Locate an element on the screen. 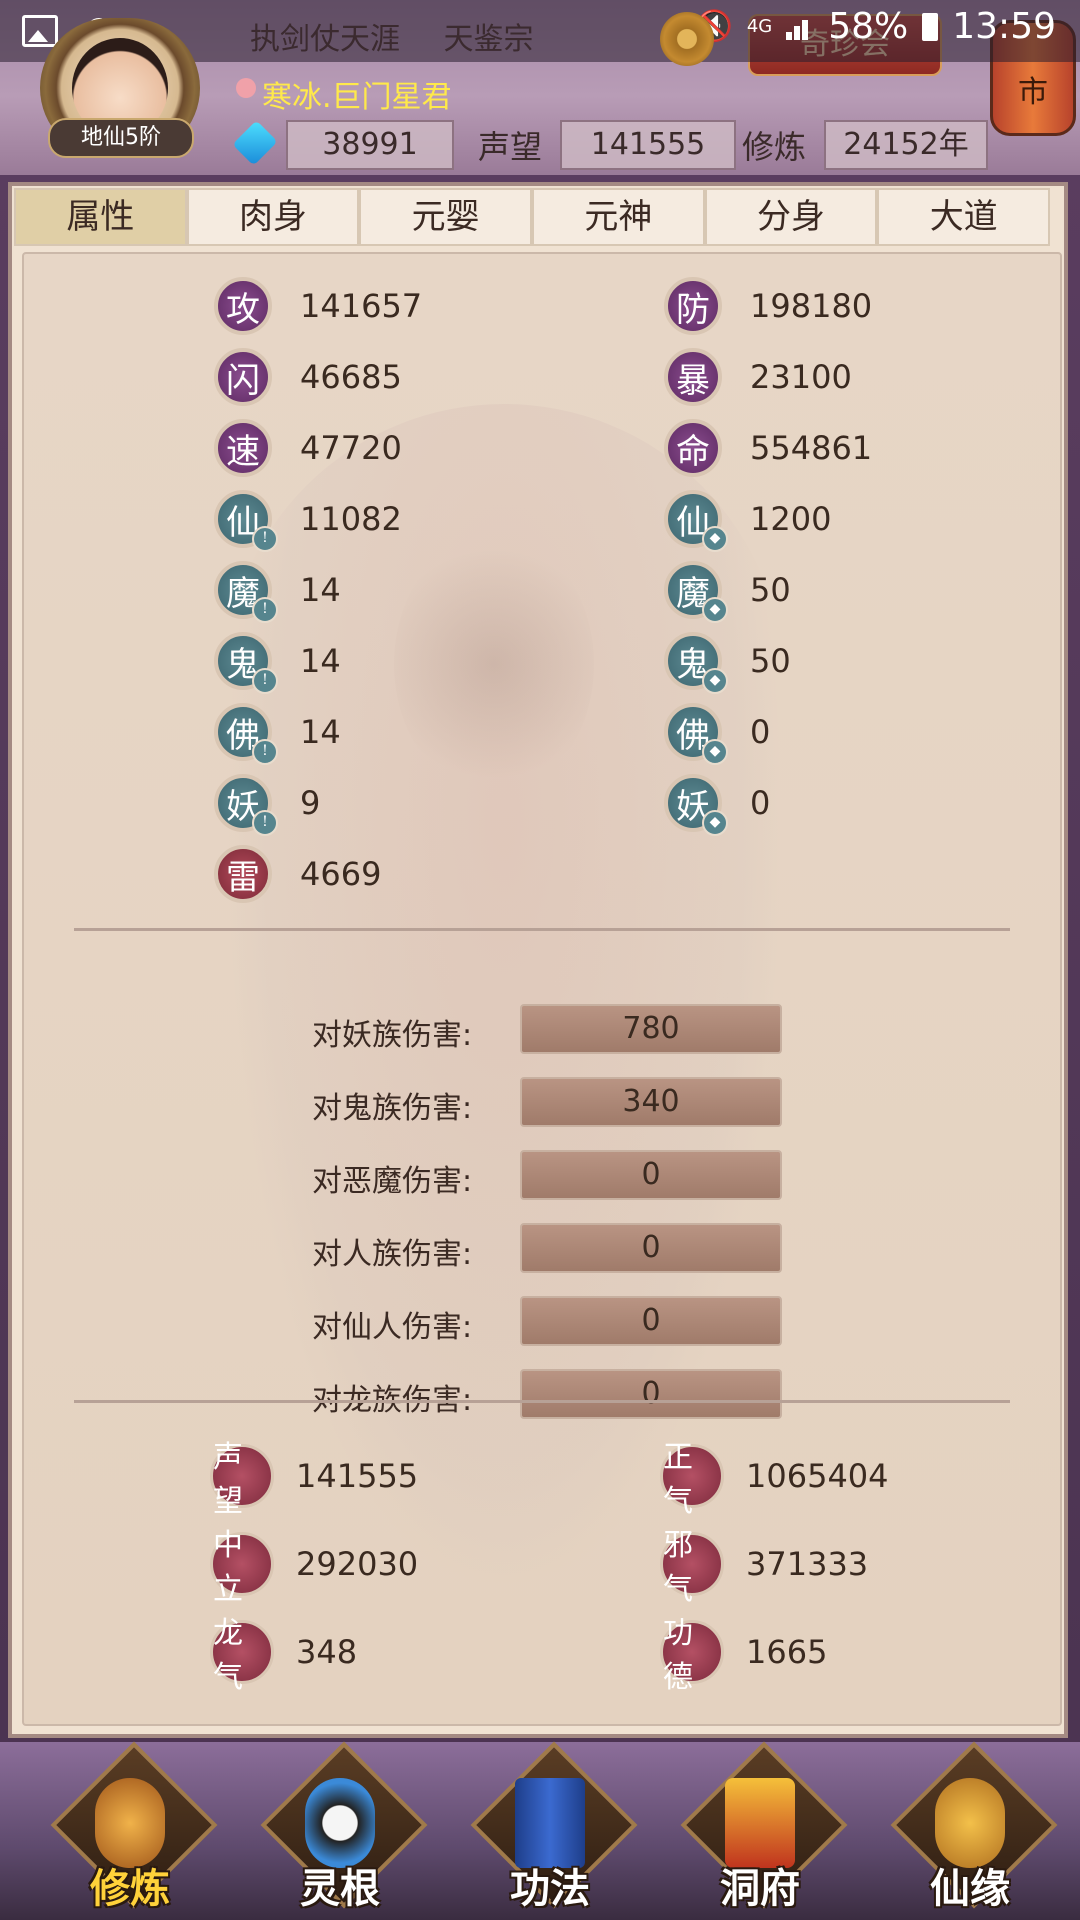 The height and width of the screenshot is (1920, 1080). nav-label: 洞府 is located at coordinates (760, 1889).